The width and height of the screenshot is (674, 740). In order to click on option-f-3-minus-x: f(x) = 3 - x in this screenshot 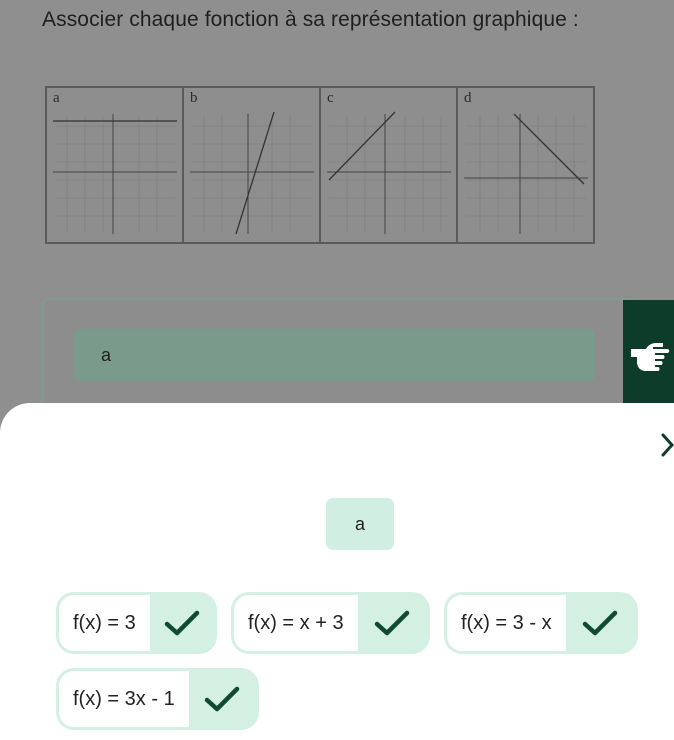, I will do `click(541, 623)`.